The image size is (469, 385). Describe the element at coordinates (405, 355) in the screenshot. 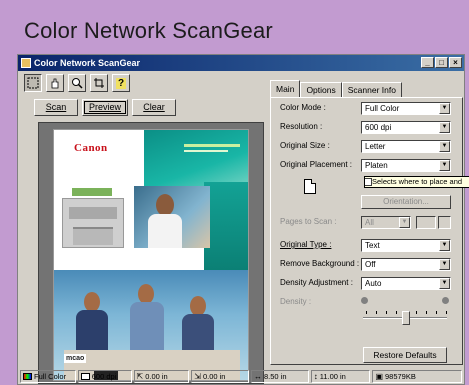

I see `restore-defaults-button: Restore Defaults` at that location.